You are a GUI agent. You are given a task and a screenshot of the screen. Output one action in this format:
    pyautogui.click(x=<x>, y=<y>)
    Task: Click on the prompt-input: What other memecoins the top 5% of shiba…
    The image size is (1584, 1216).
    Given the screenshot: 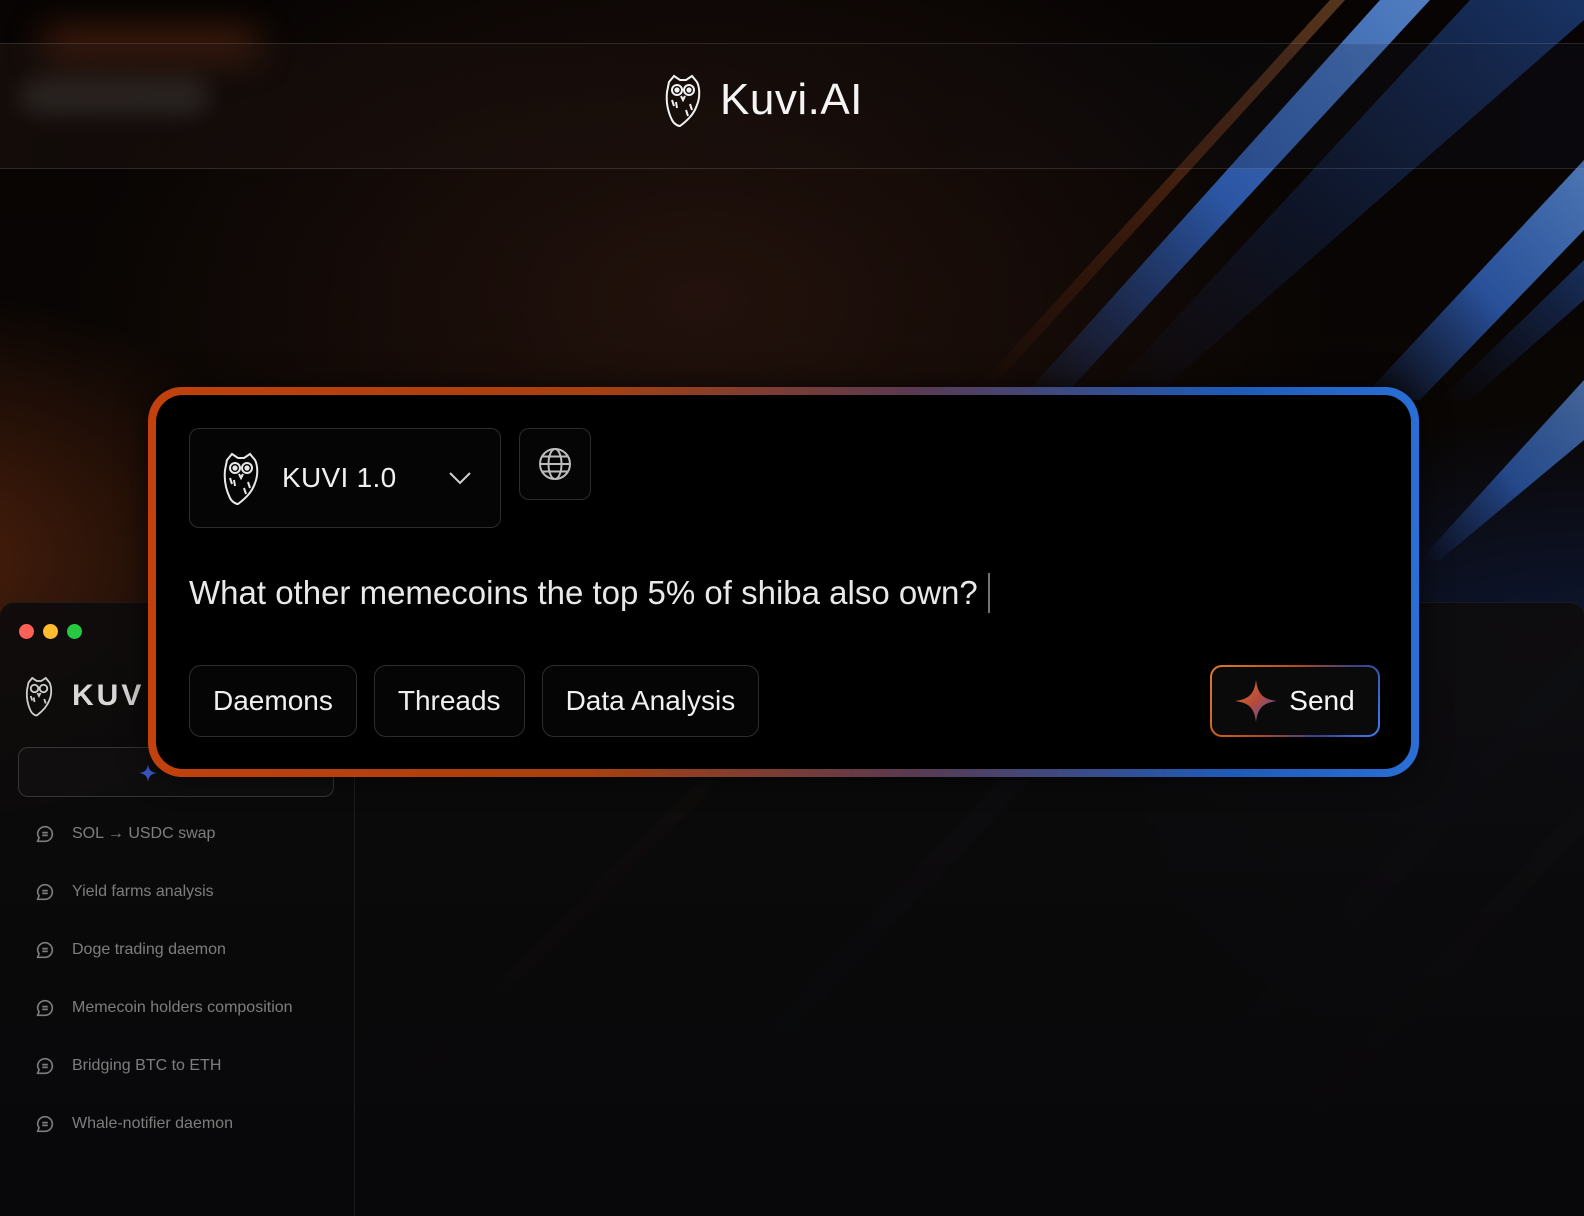 What is the action you would take?
    pyautogui.click(x=589, y=593)
    